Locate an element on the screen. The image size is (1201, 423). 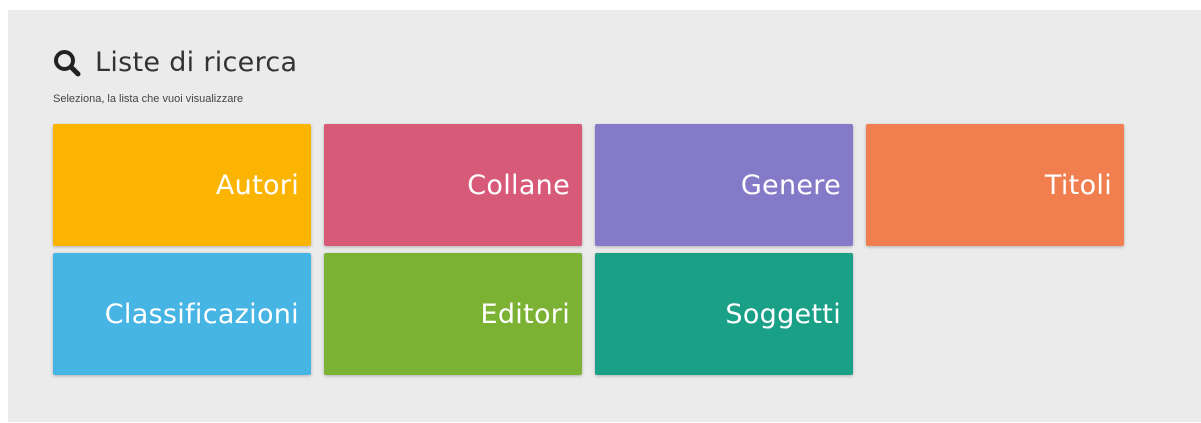
tile-titoli: Titoli is located at coordinates (995, 185).